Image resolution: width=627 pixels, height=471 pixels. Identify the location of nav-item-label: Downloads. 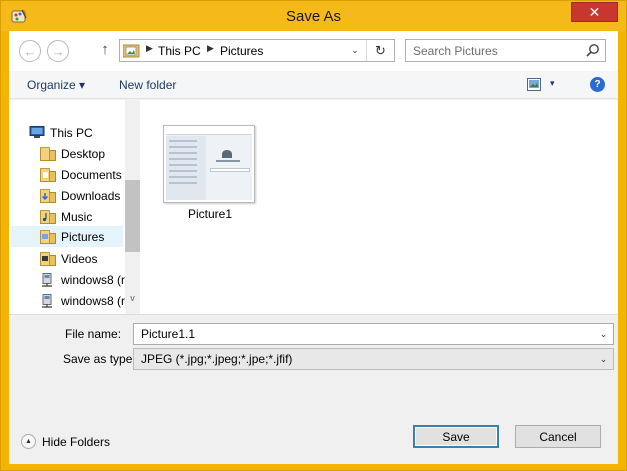
(91, 195).